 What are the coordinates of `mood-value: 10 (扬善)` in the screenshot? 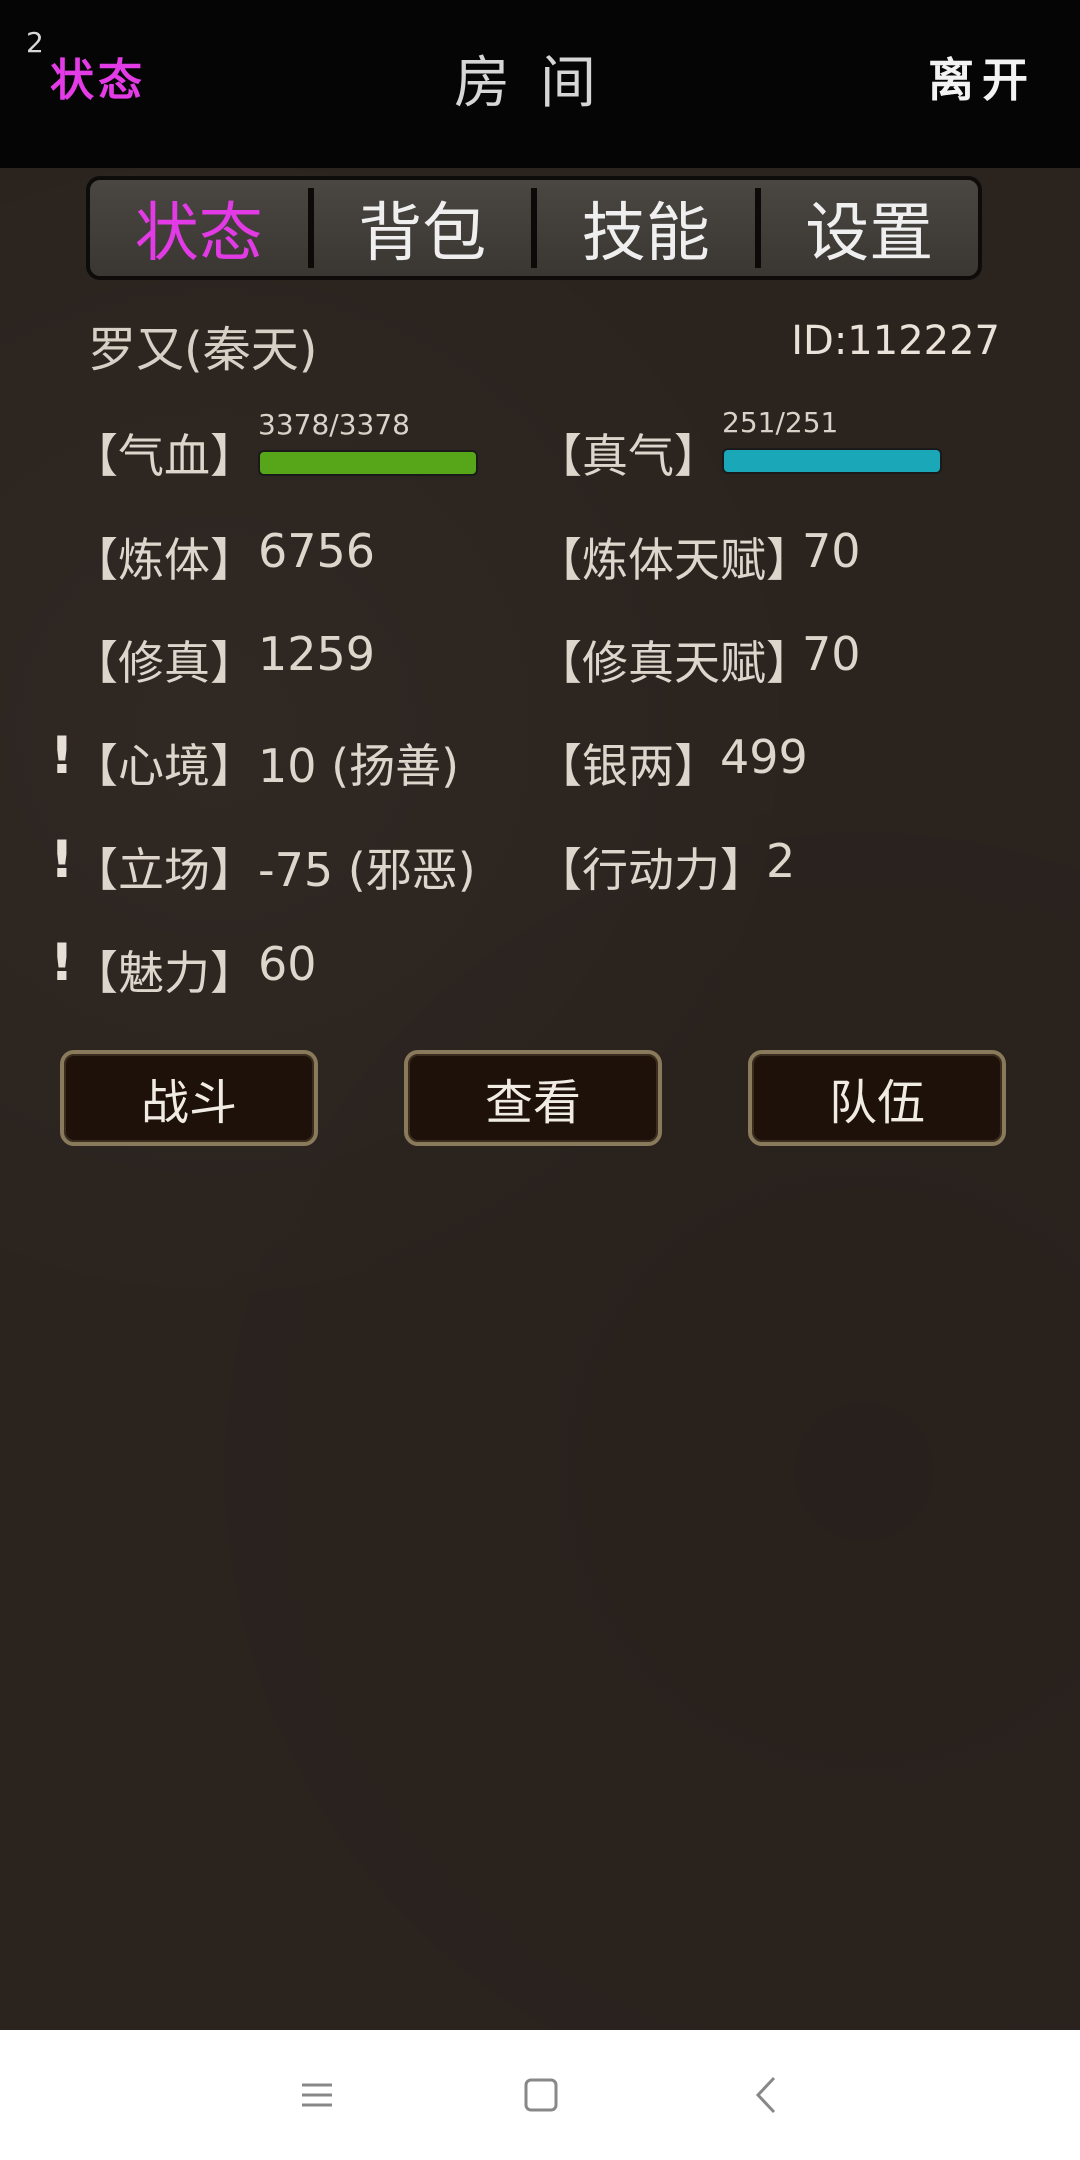 It's located at (359, 766).